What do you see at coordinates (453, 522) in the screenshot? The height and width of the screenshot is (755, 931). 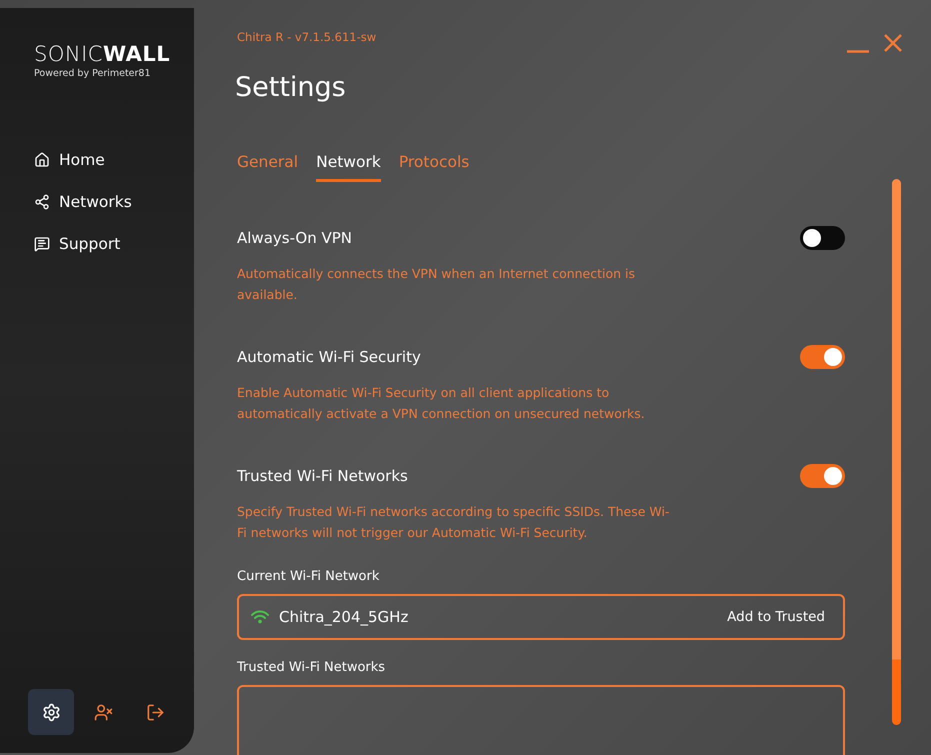 I see `setting-description: Specify Trusted Wi-Fi networks according to specific SSIDs. These Wi-Fi networks will not trigger our Automatic Wi-Fi Security.` at bounding box center [453, 522].